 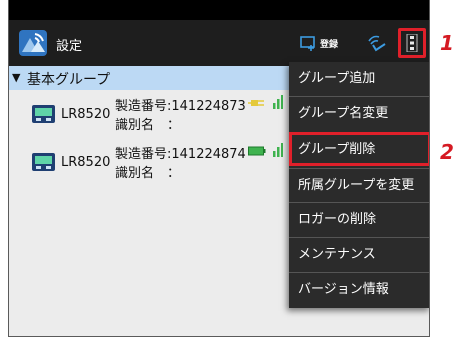 I want to click on action-bar: 設定 登録, so click(x=219, y=43).